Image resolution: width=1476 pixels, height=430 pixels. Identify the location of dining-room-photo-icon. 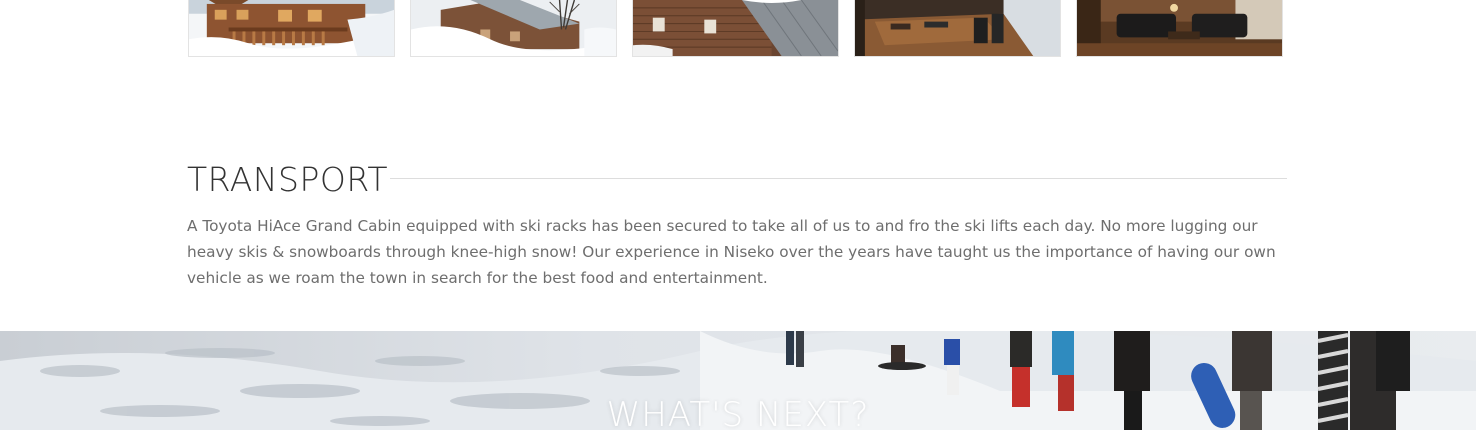
(957, 28).